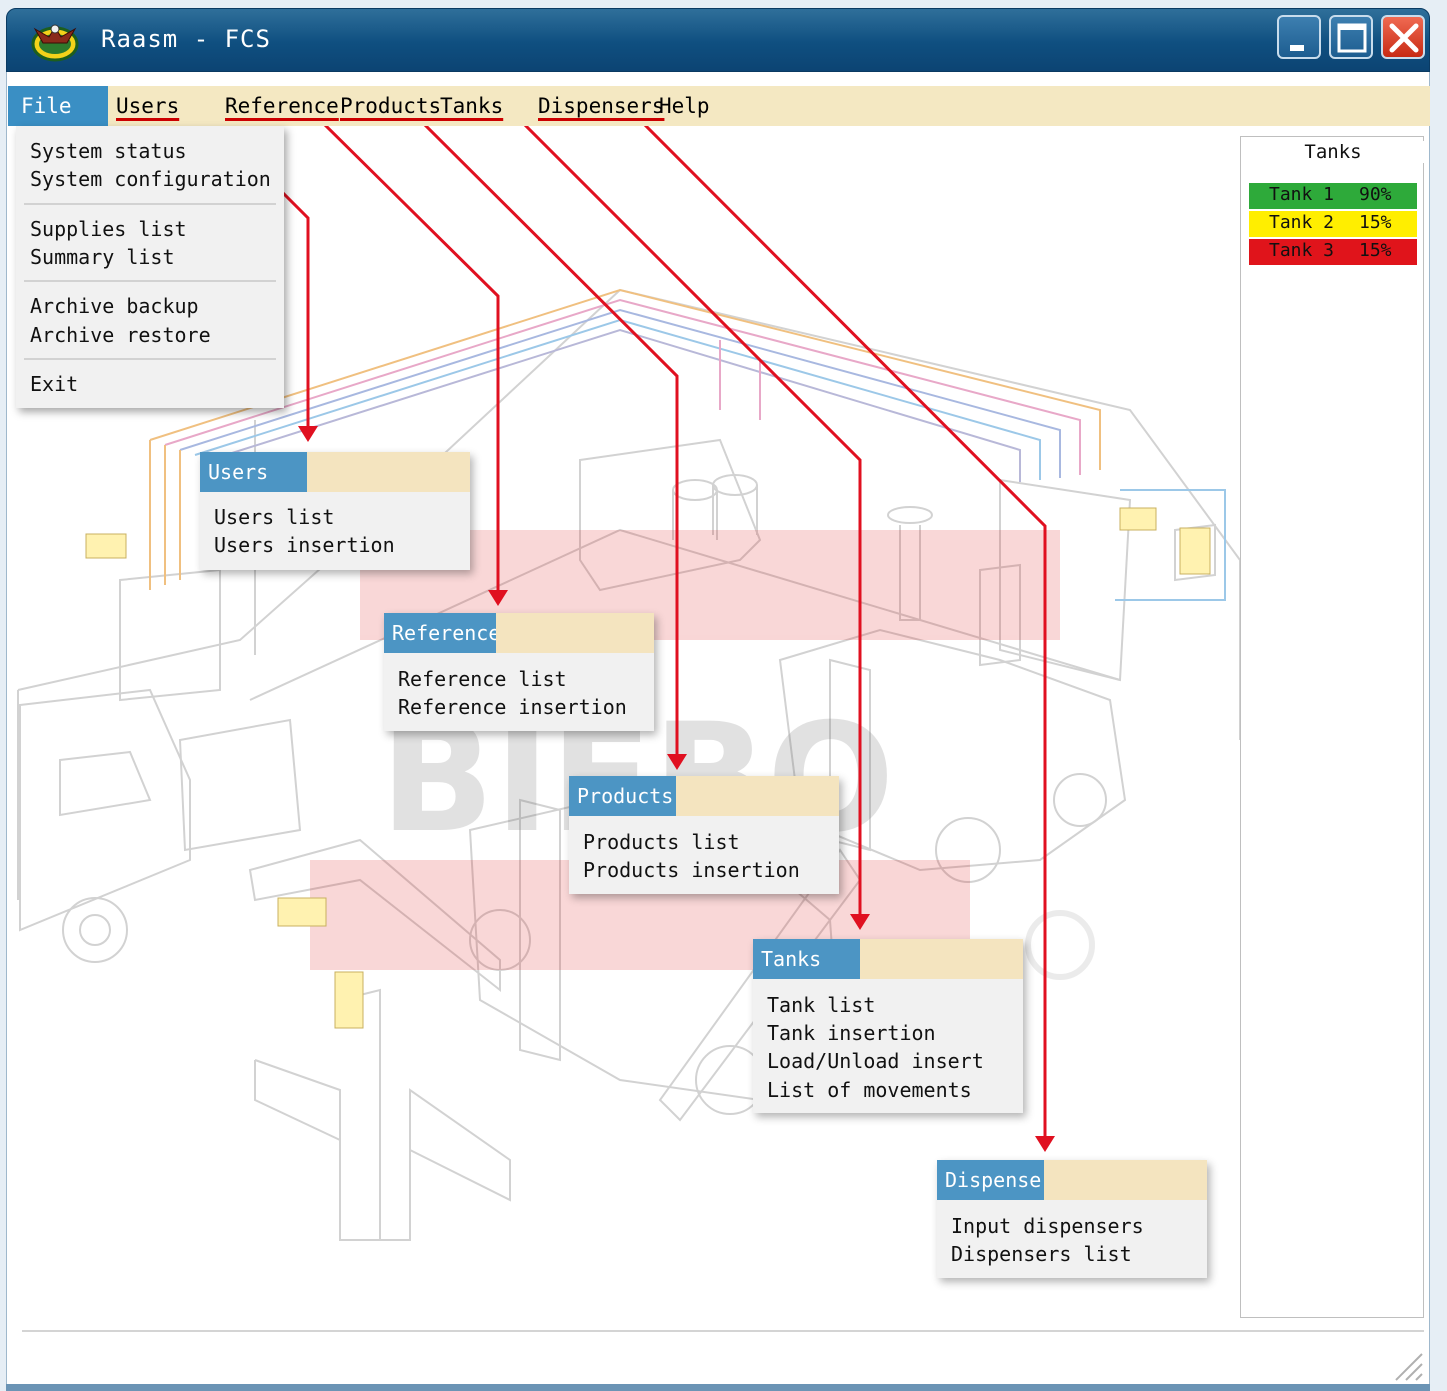 This screenshot has width=1447, height=1391. I want to click on tank-name: Tank 2, so click(1302, 222).